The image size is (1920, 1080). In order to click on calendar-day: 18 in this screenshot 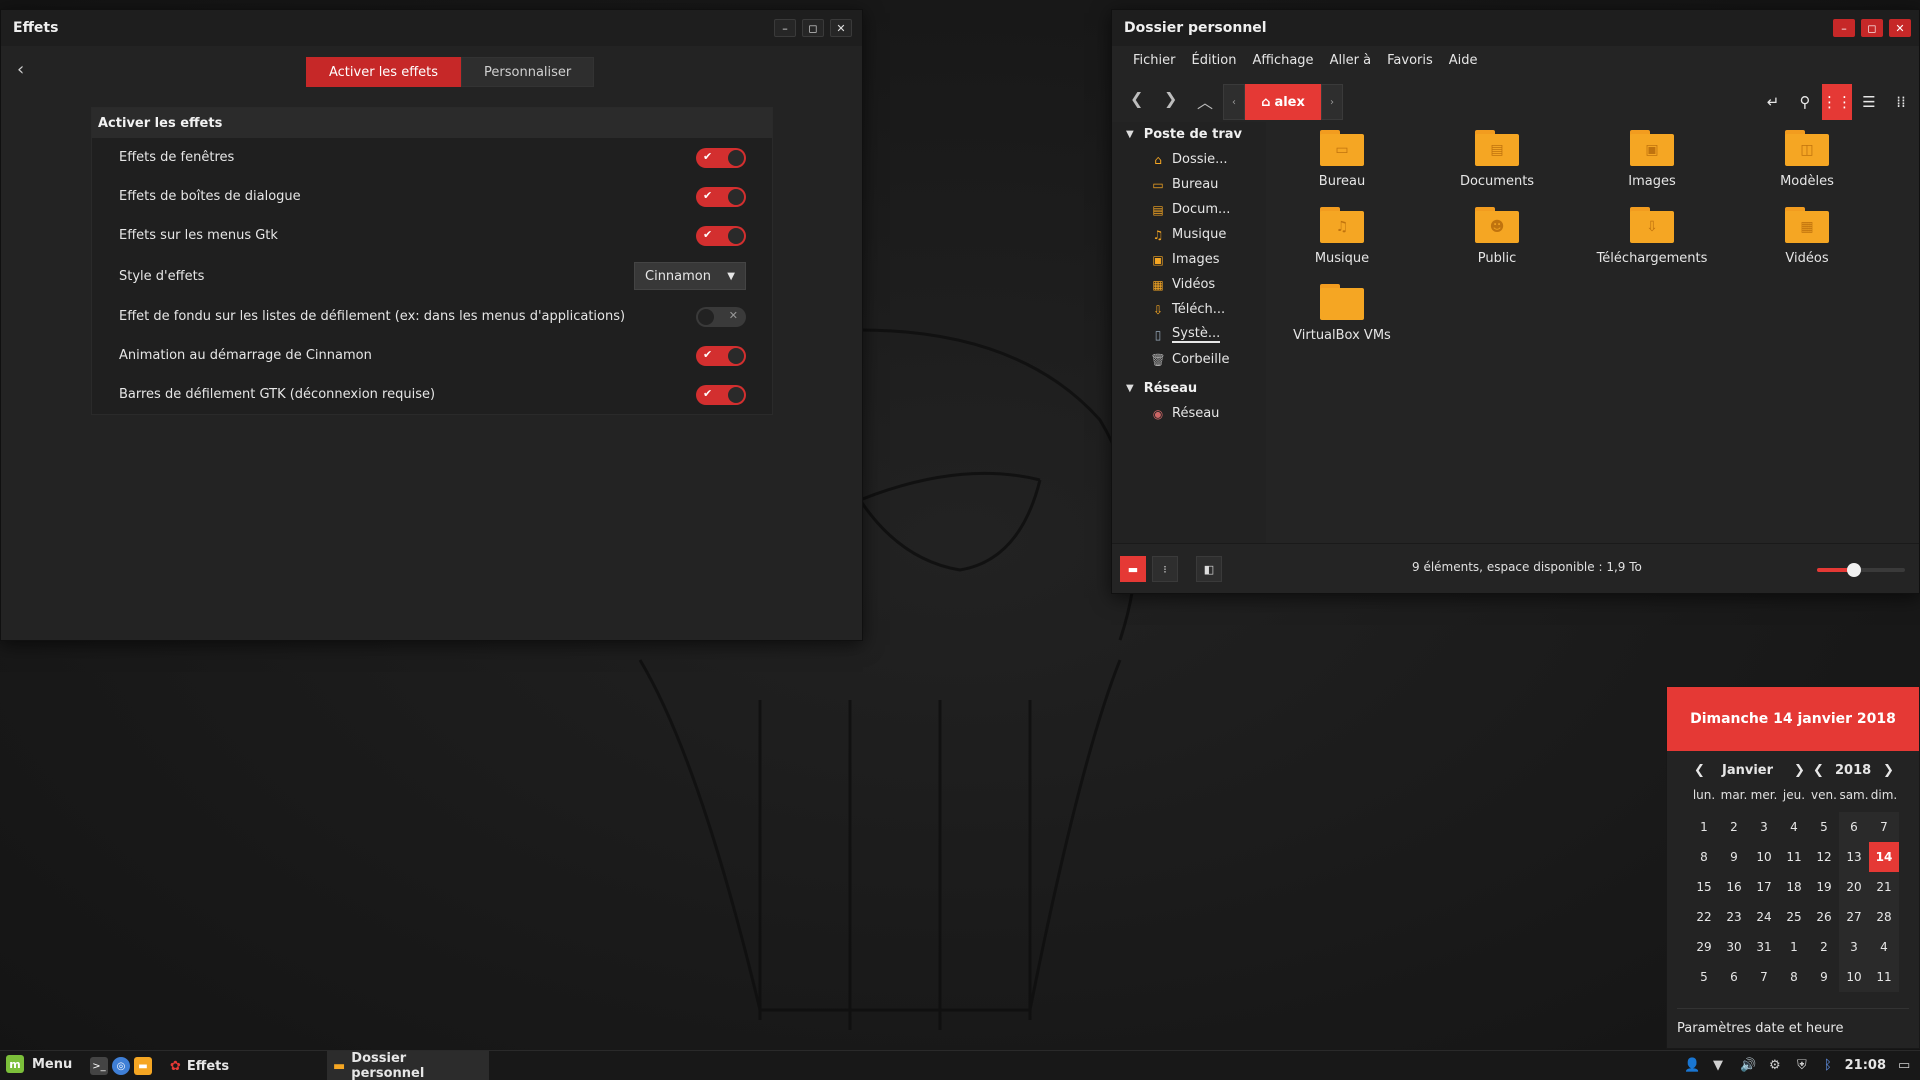, I will do `click(1794, 887)`.